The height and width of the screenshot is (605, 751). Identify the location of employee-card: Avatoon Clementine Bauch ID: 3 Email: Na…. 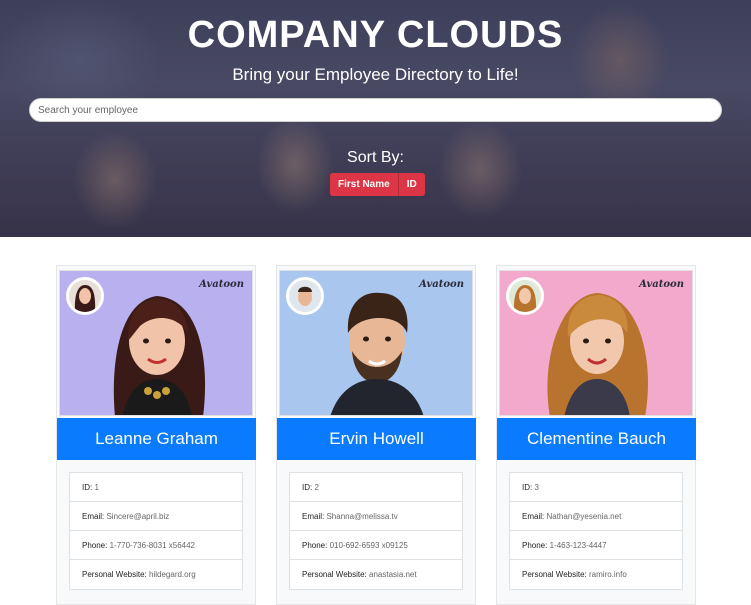
(596, 435).